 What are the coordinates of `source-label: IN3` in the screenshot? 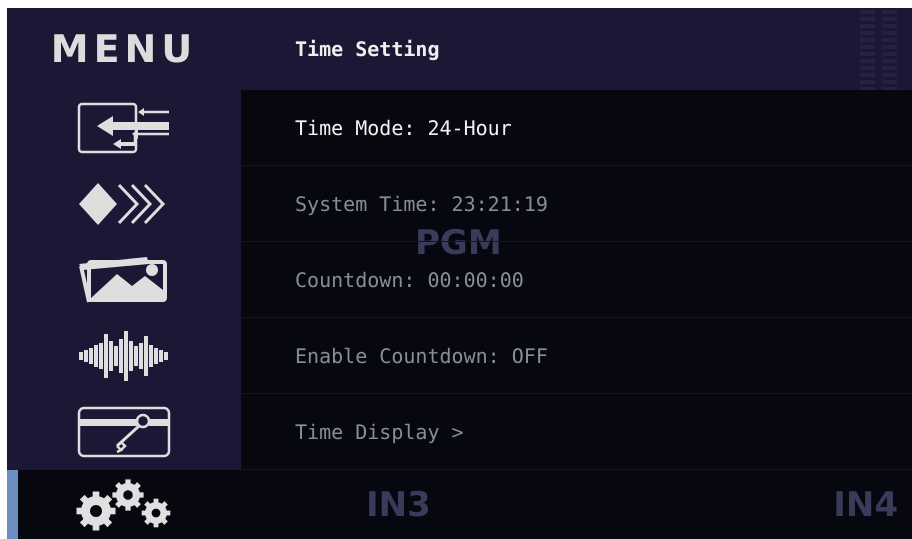 It's located at (398, 505).